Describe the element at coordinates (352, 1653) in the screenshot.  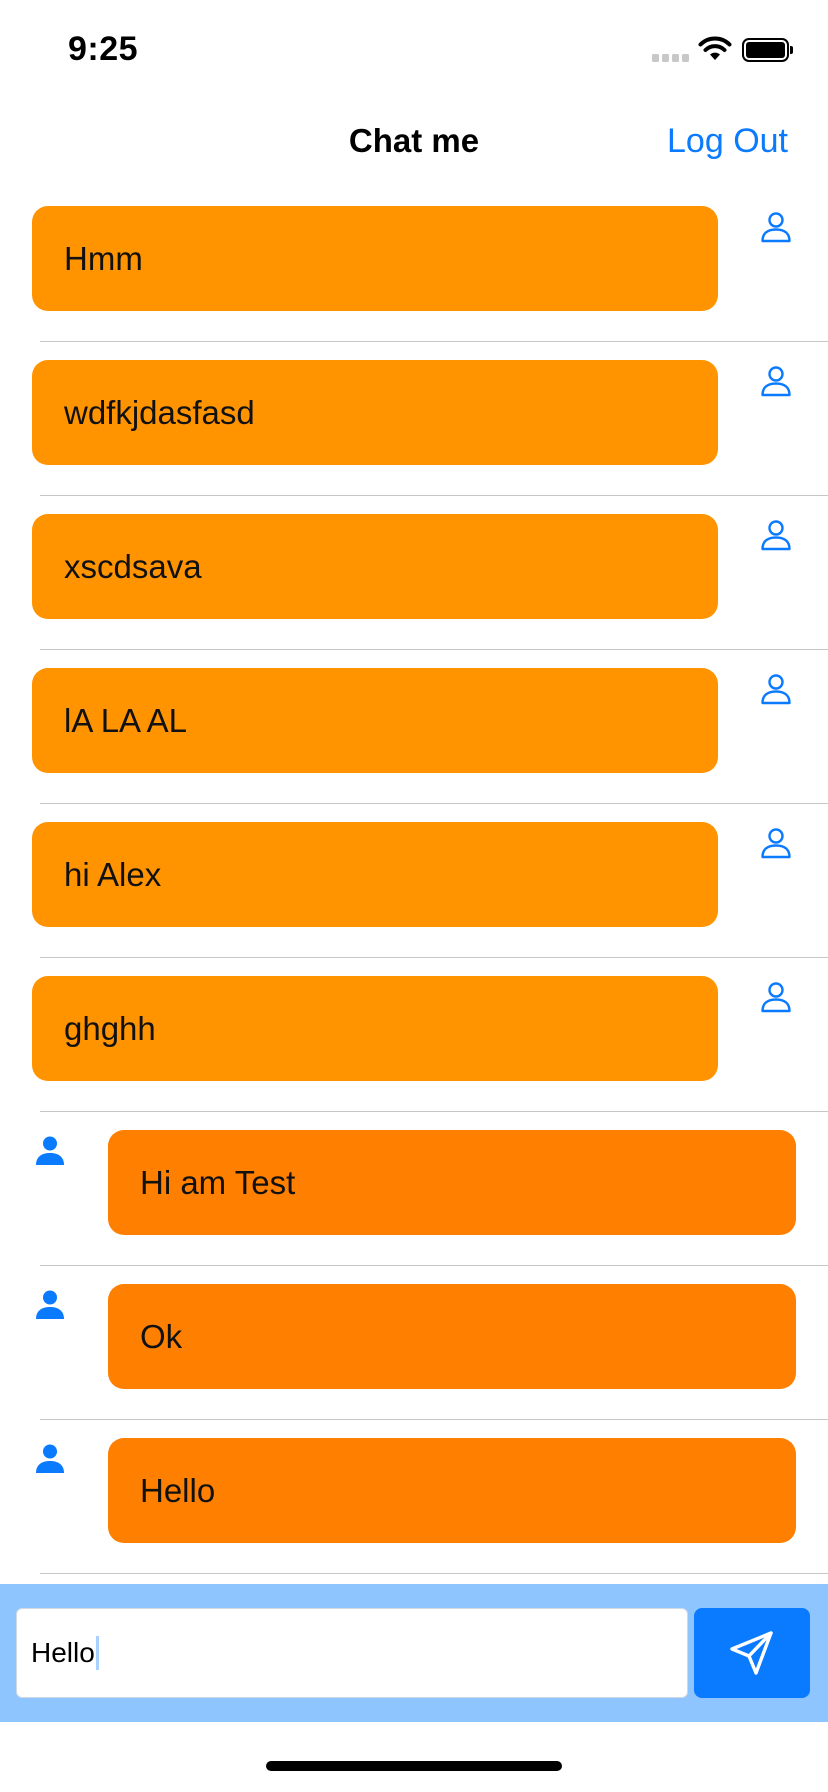
I see `message-input: Hello` at that location.